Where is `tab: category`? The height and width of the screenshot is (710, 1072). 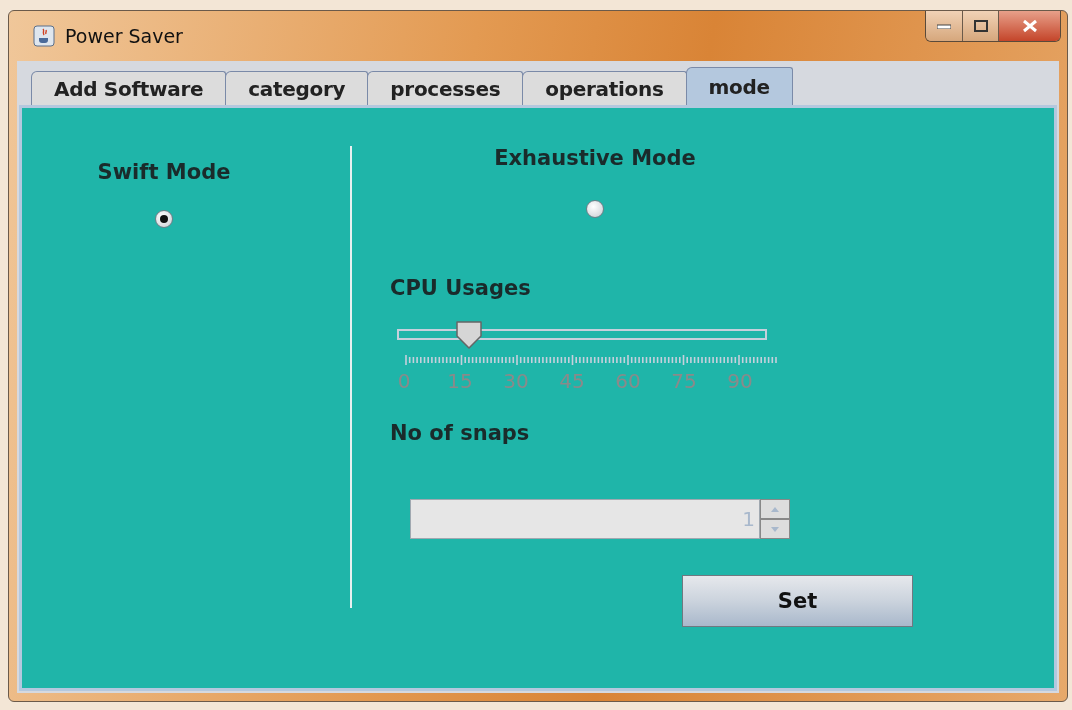 tab: category is located at coordinates (297, 88).